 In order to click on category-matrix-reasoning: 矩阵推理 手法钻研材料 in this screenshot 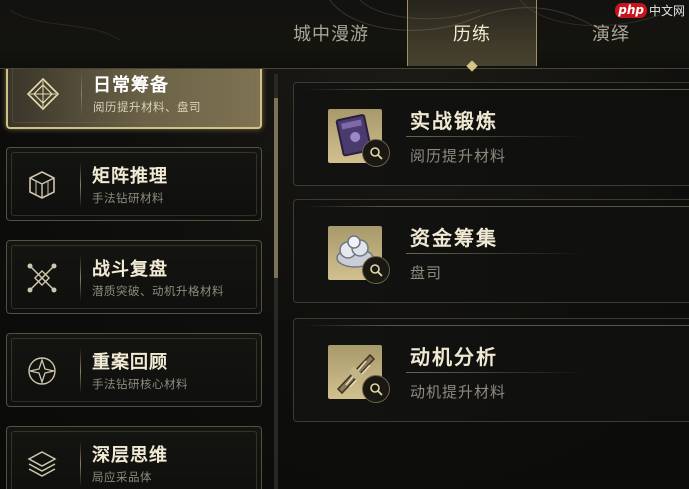, I will do `click(134, 184)`.